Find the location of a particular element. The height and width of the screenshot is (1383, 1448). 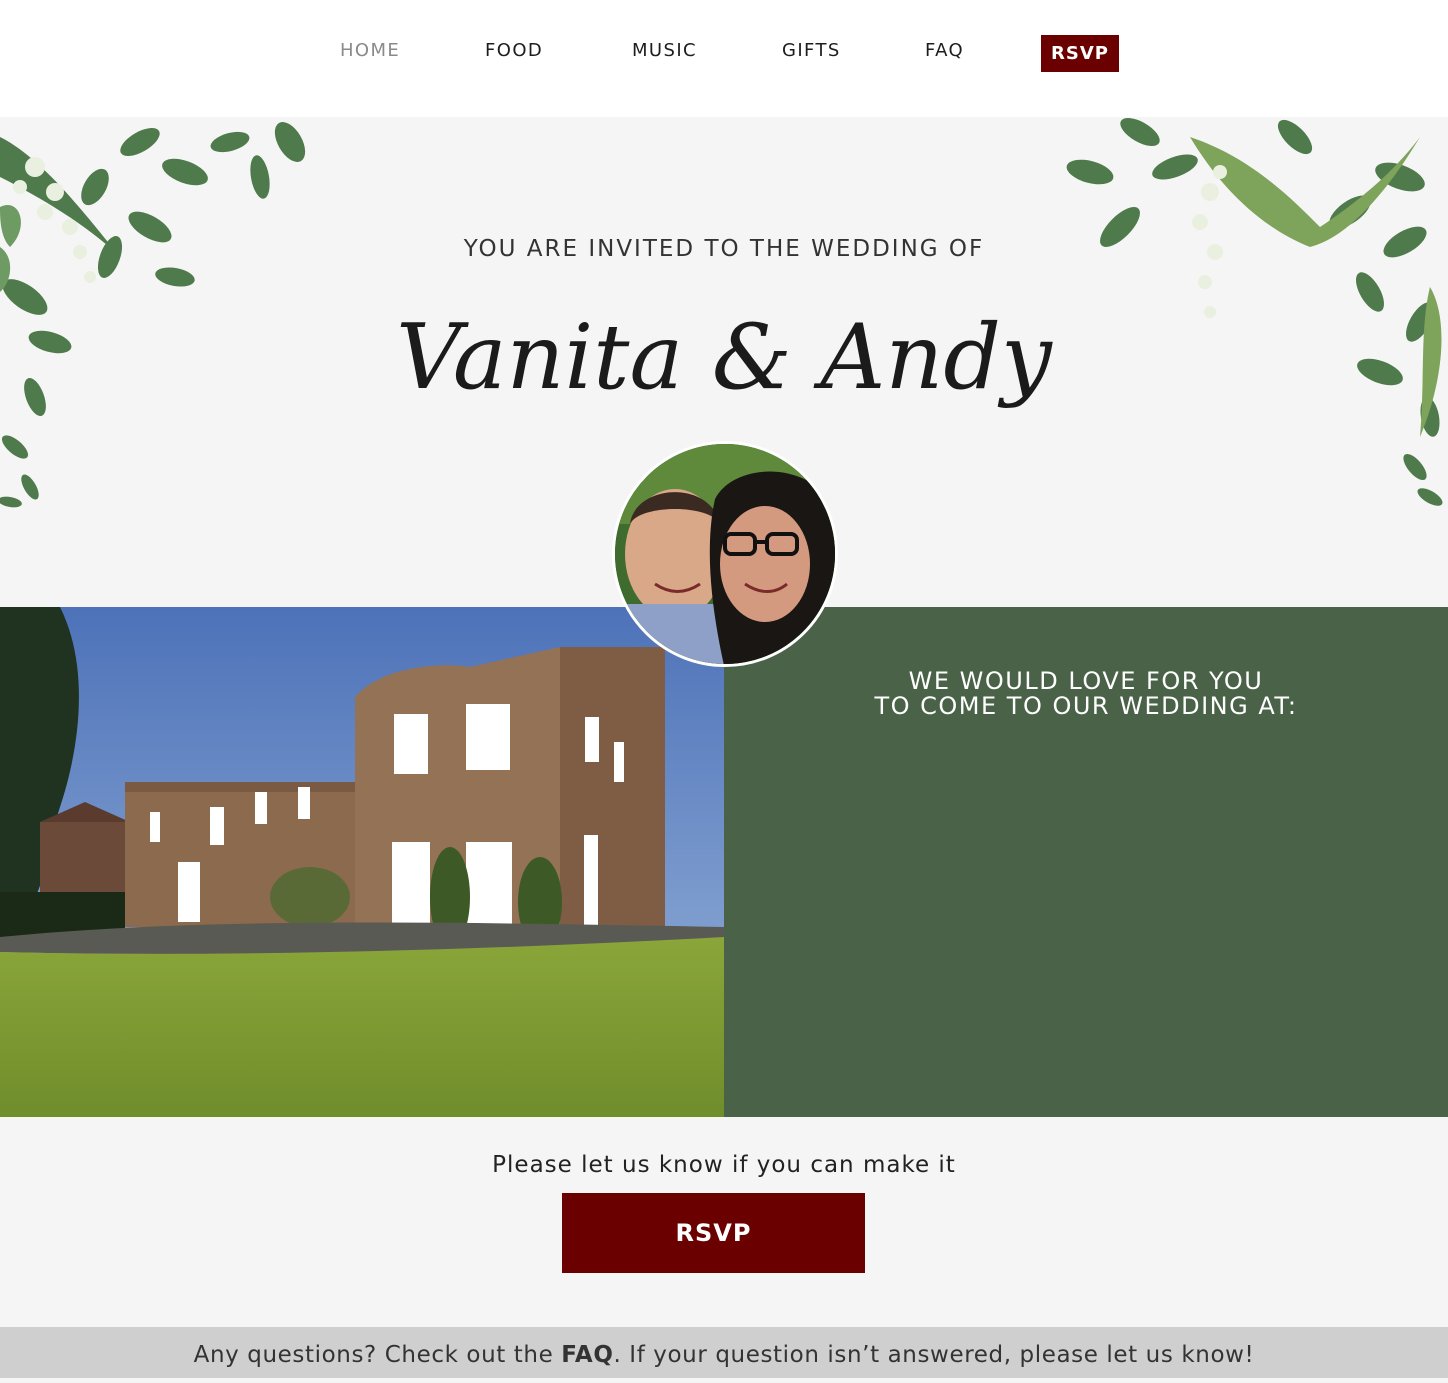

nav-music: MUSIC is located at coordinates (664, 50).